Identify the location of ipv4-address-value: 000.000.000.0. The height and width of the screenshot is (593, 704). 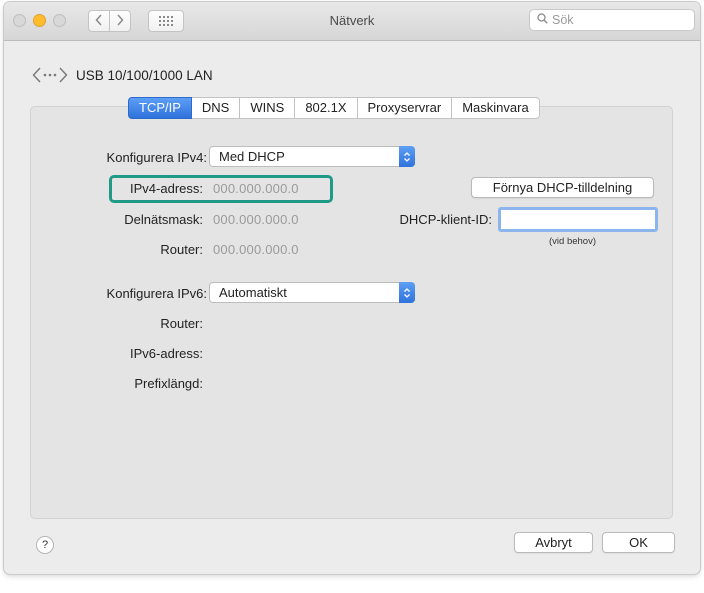
(256, 188).